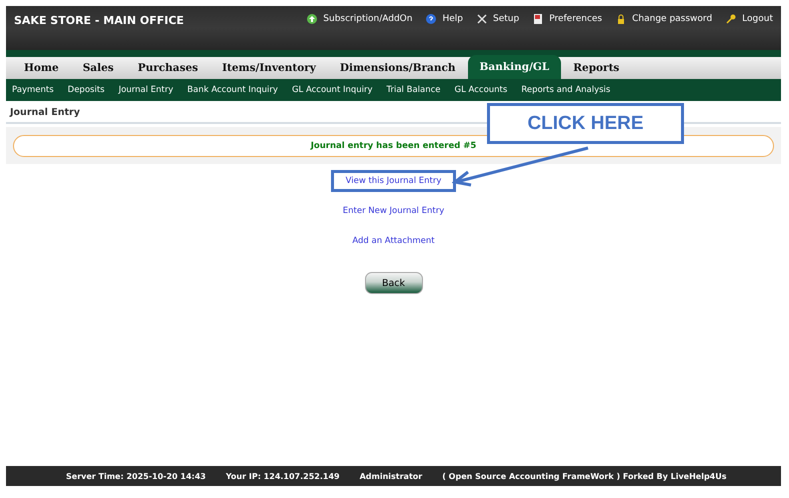 This screenshot has height=498, width=789. I want to click on header-link: Logout, so click(749, 19).